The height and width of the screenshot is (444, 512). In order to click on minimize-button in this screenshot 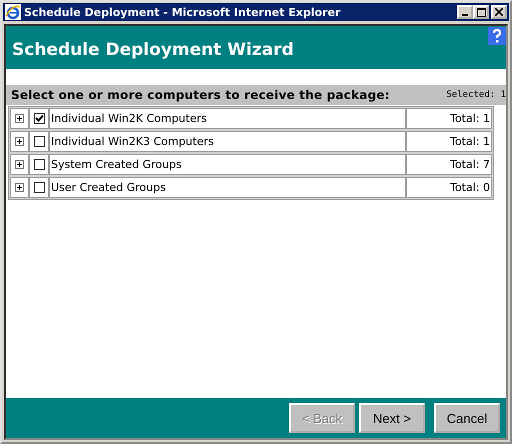, I will do `click(465, 12)`.